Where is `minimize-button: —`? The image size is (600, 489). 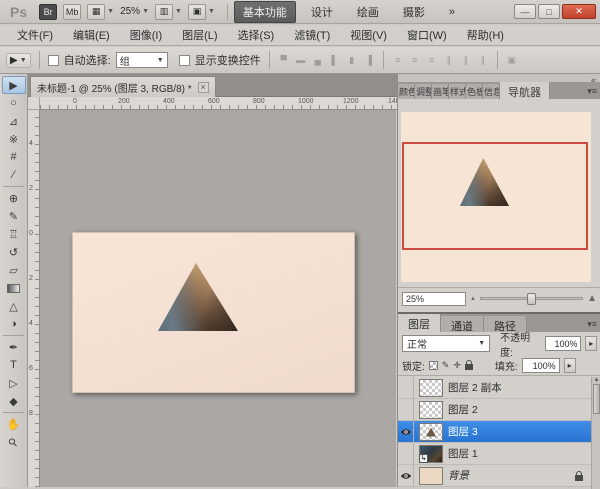
minimize-button: — is located at coordinates (525, 11).